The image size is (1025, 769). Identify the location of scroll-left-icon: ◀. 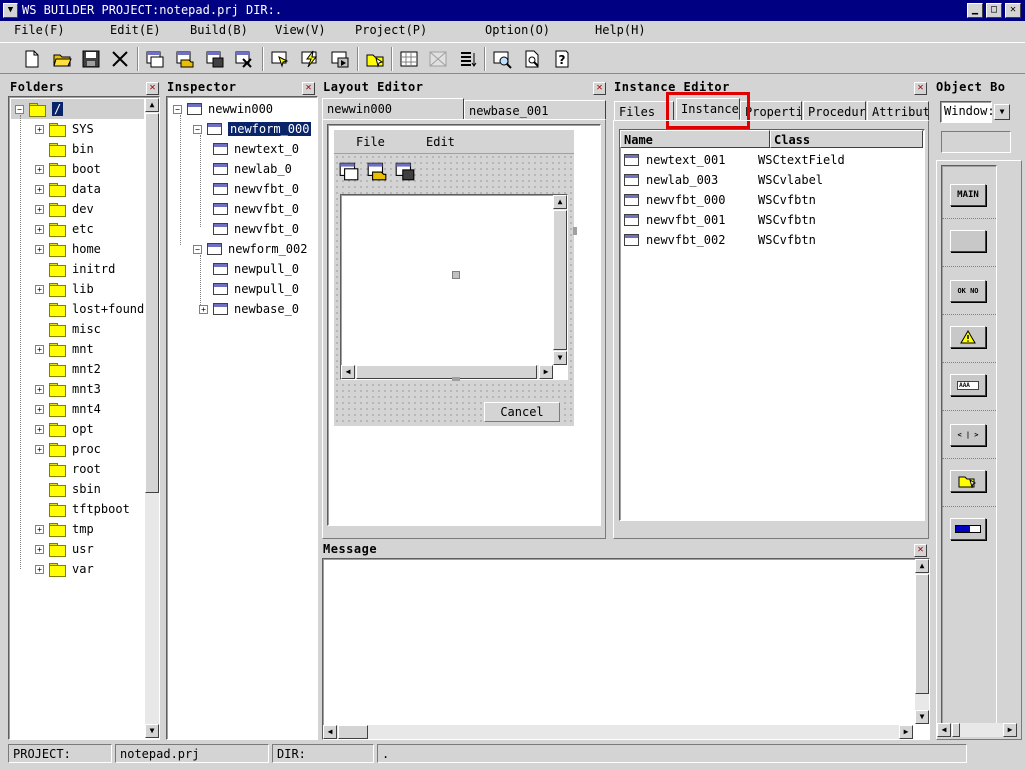
(330, 732).